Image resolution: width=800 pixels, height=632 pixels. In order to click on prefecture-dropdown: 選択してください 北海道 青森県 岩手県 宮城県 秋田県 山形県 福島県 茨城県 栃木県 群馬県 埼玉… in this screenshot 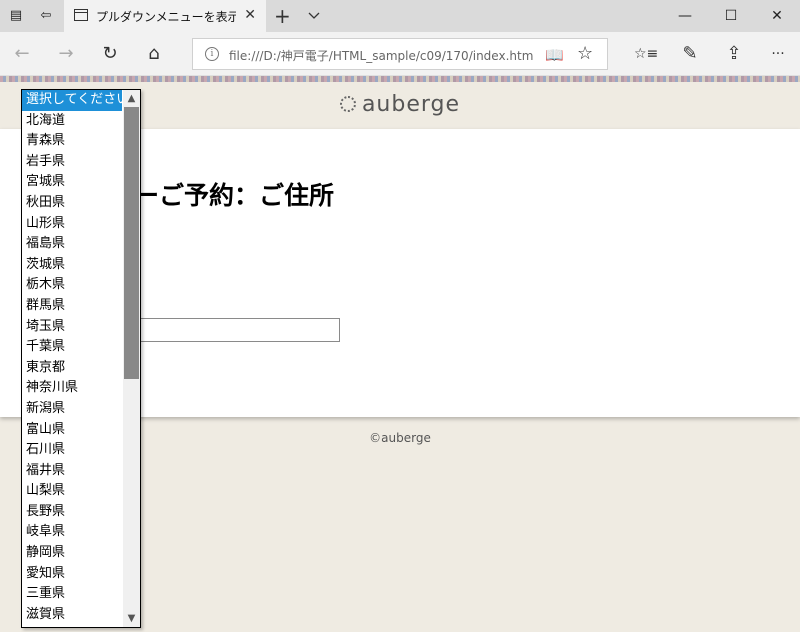, I will do `click(81, 358)`.